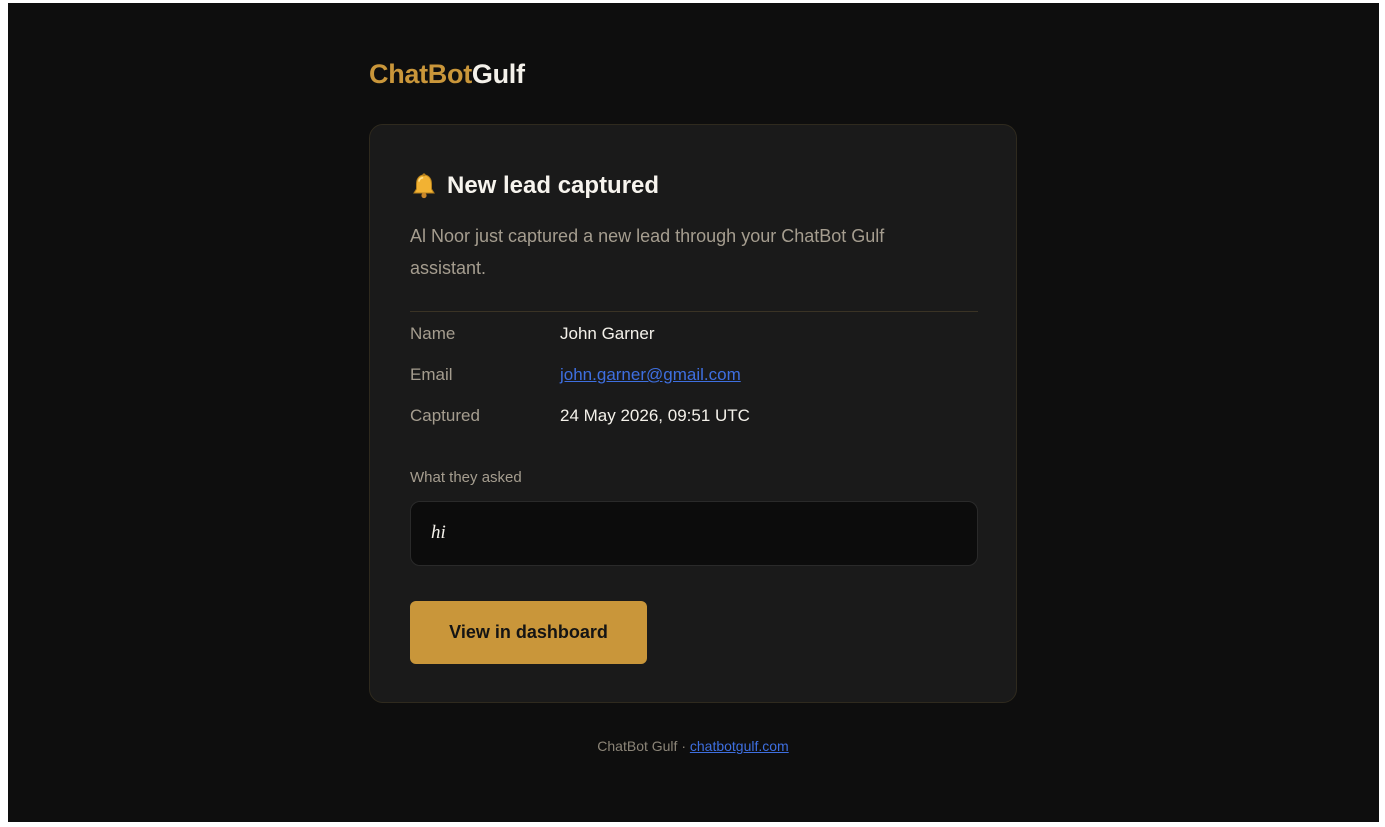 The height and width of the screenshot is (827, 1385). Describe the element at coordinates (553, 185) in the screenshot. I see `card-title: New lead captured` at that location.